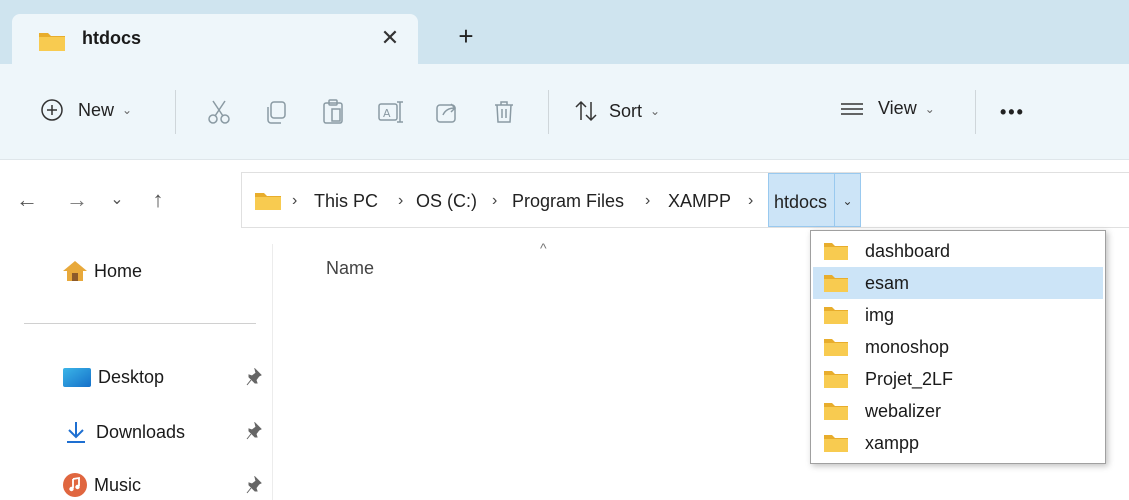 The image size is (1129, 500). I want to click on download-arrow-icon, so click(76, 432).